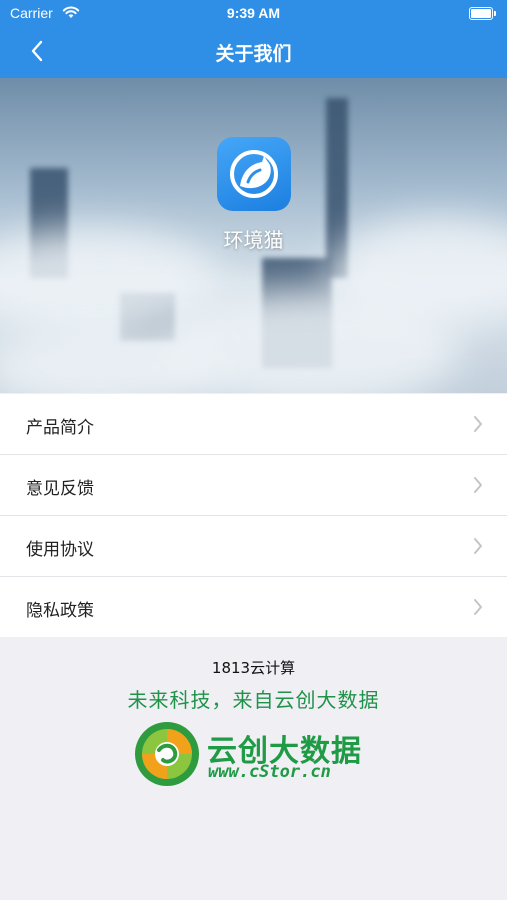 Image resolution: width=507 pixels, height=900 pixels. Describe the element at coordinates (482, 13) in the screenshot. I see `battery-icon` at that location.